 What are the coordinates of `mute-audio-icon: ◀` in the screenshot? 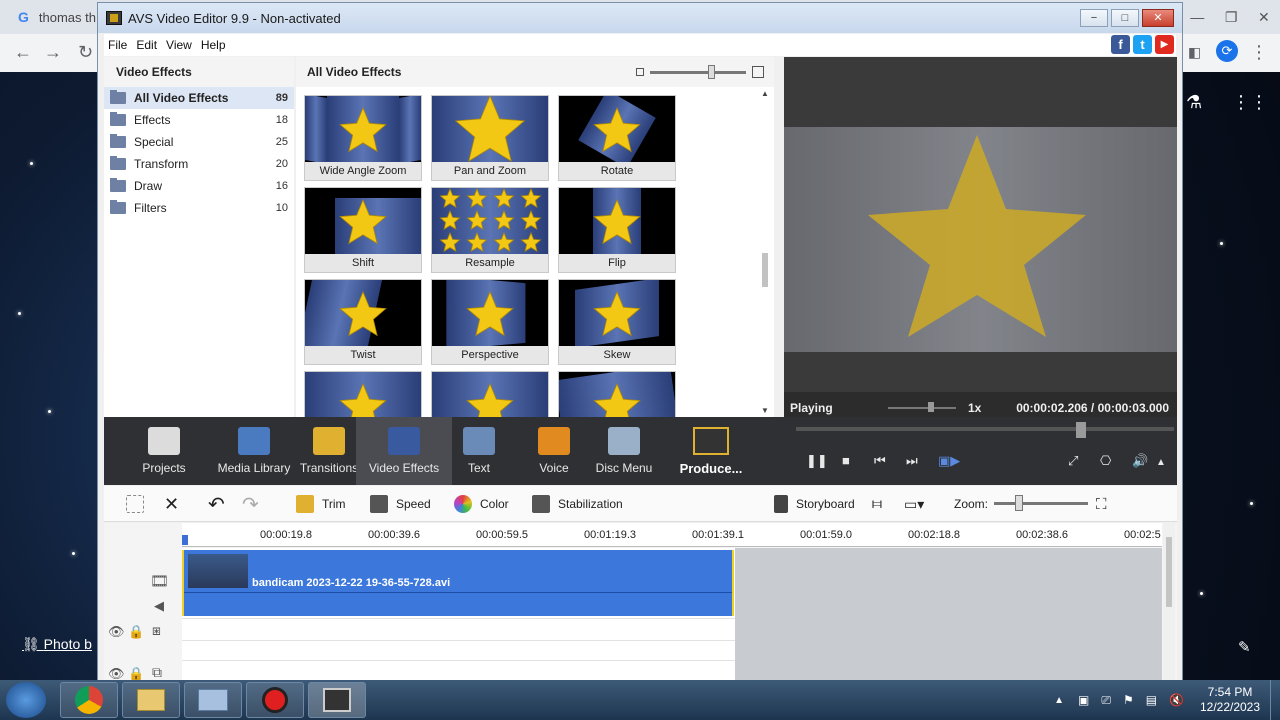 It's located at (159, 606).